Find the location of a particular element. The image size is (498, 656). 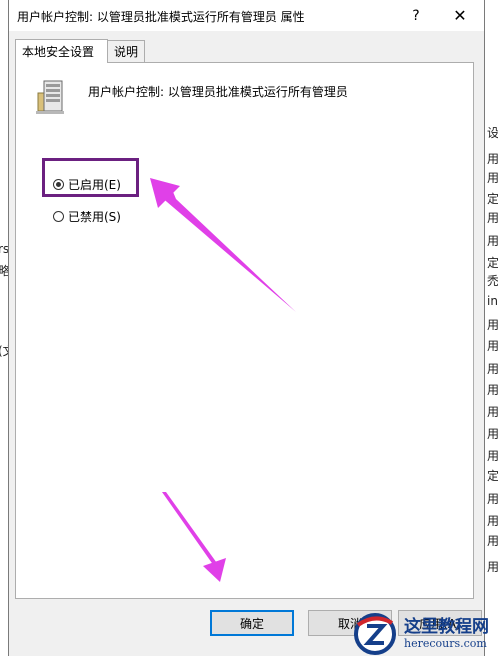

watermark-url: herecours.com is located at coordinates (445, 643).